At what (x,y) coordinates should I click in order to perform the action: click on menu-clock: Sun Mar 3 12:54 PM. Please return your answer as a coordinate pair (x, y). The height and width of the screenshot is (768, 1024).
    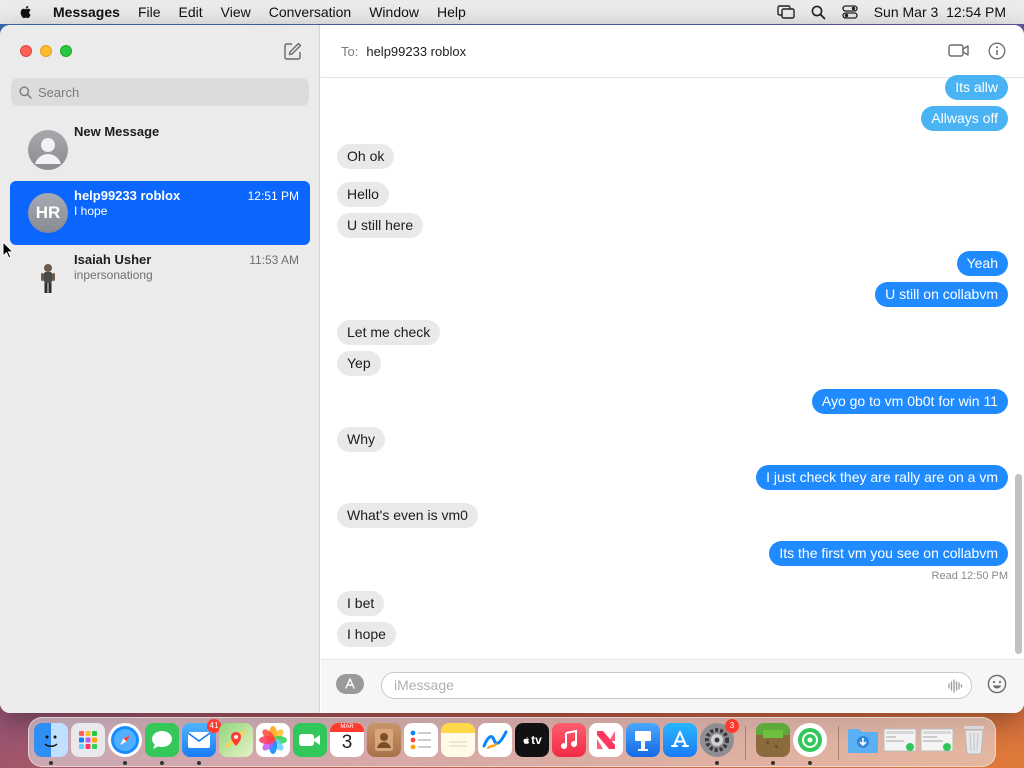
    Looking at the image, I should click on (940, 12).